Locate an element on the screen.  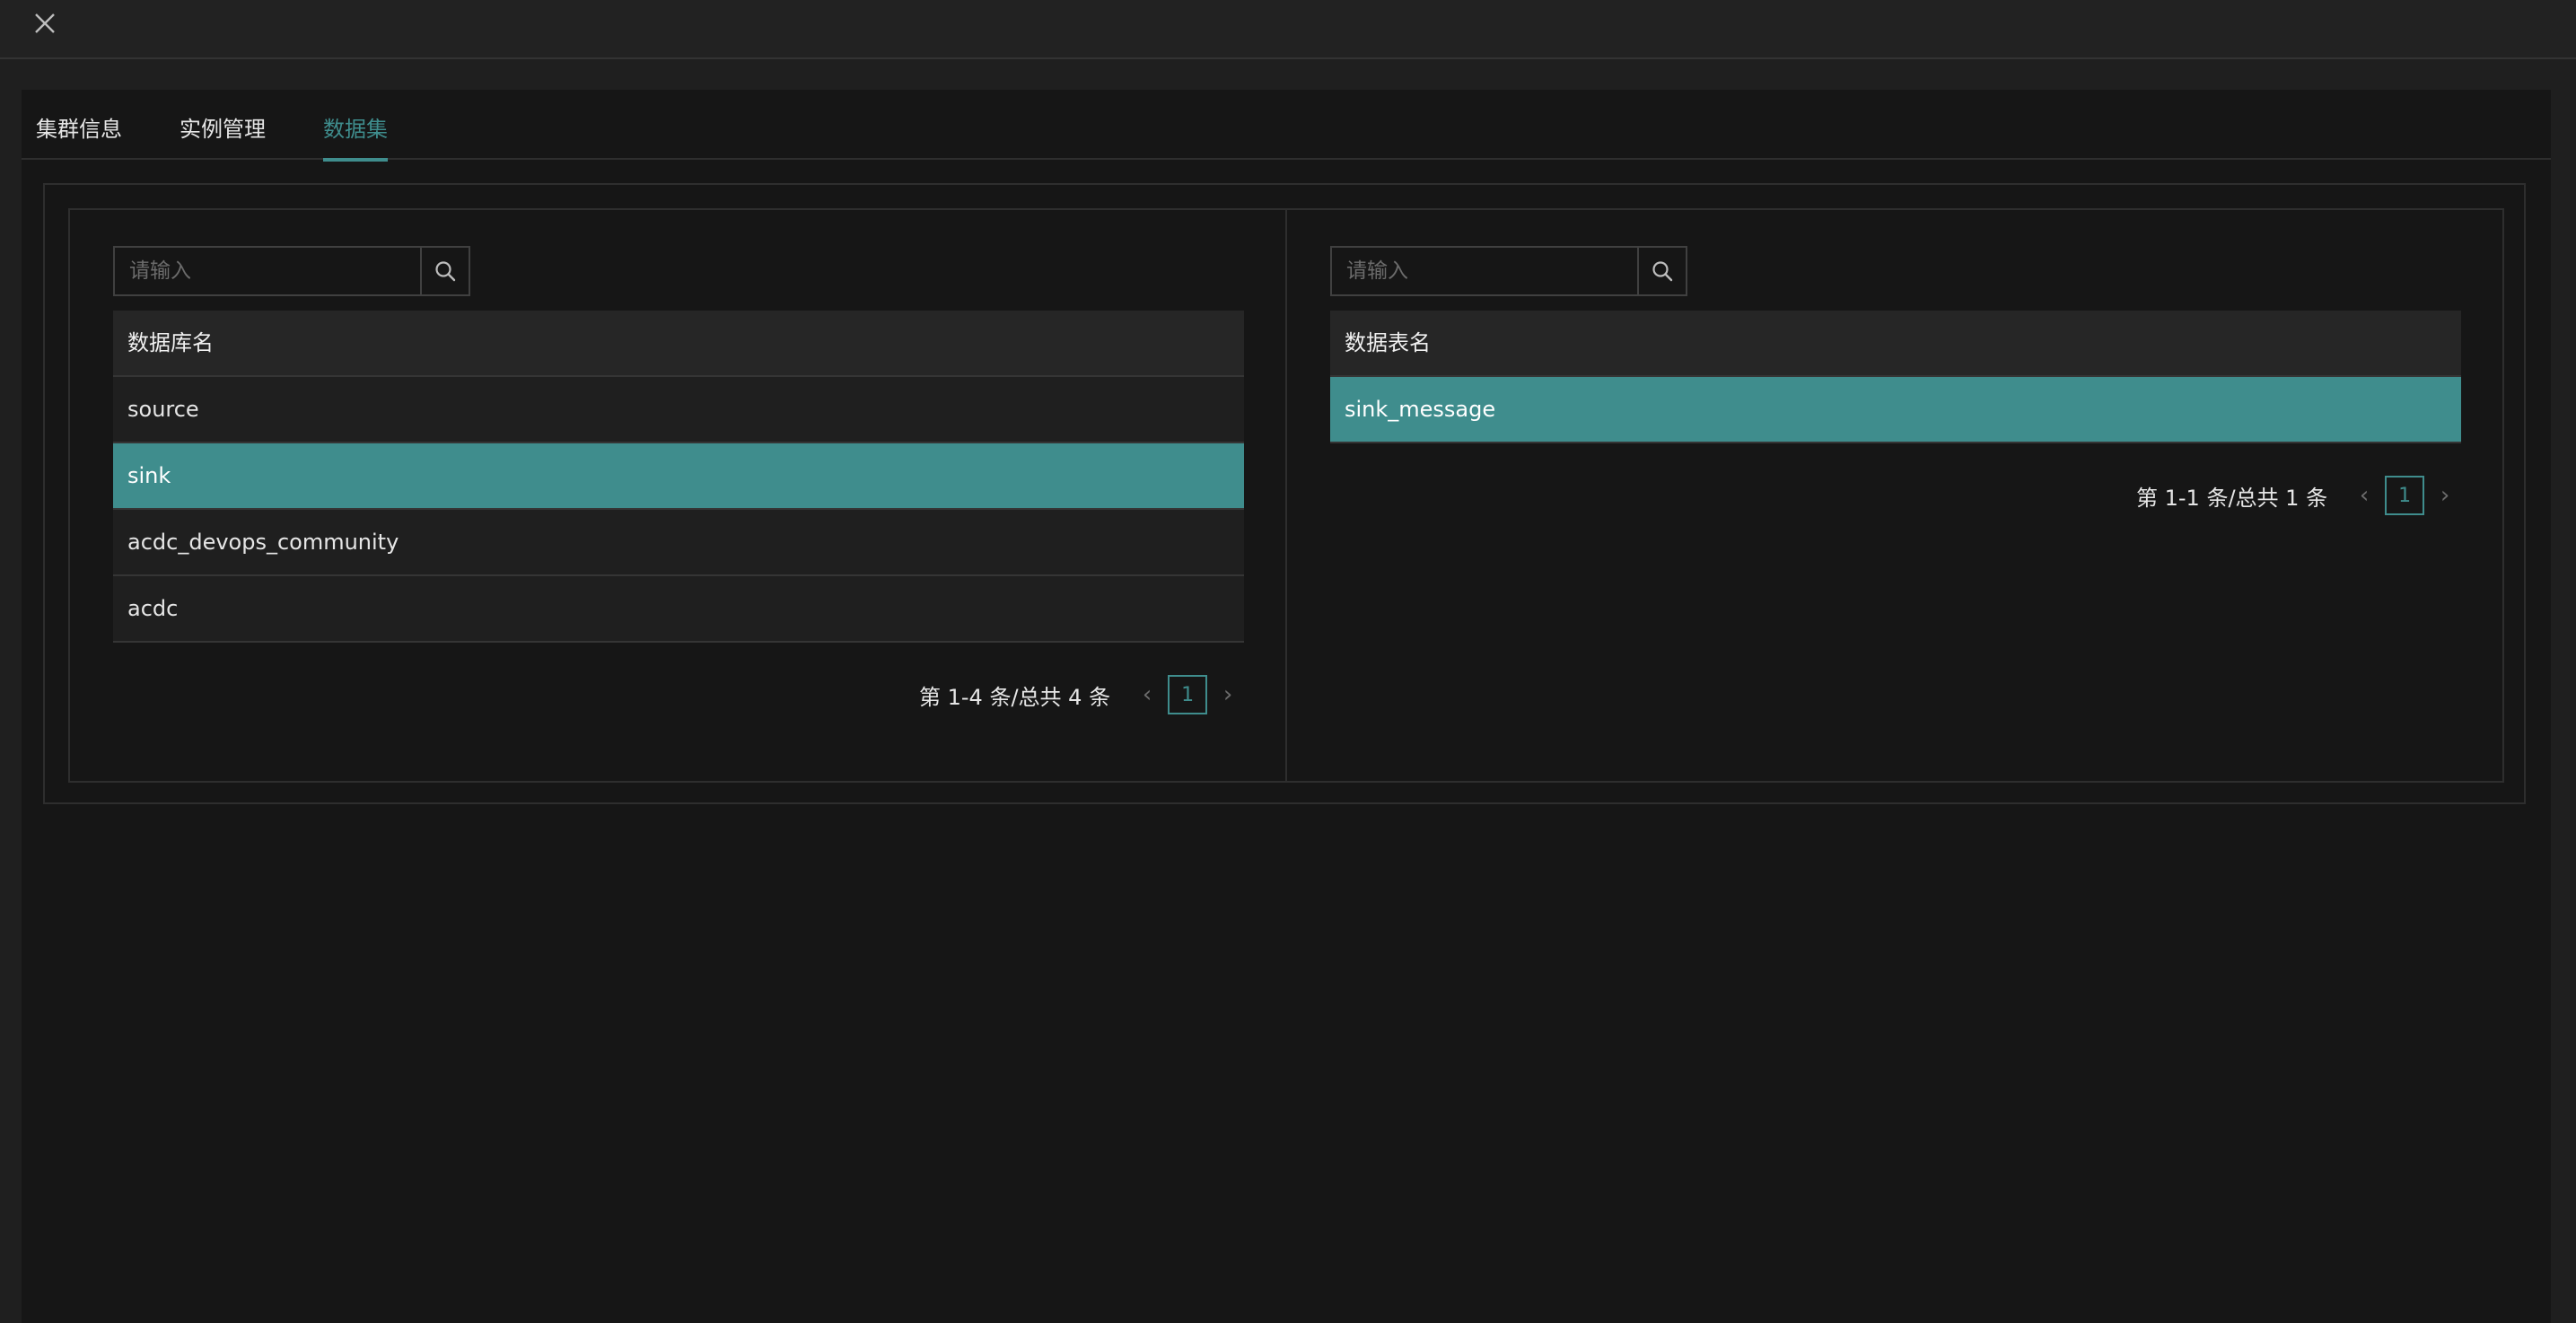
database-search-button is located at coordinates (444, 271).